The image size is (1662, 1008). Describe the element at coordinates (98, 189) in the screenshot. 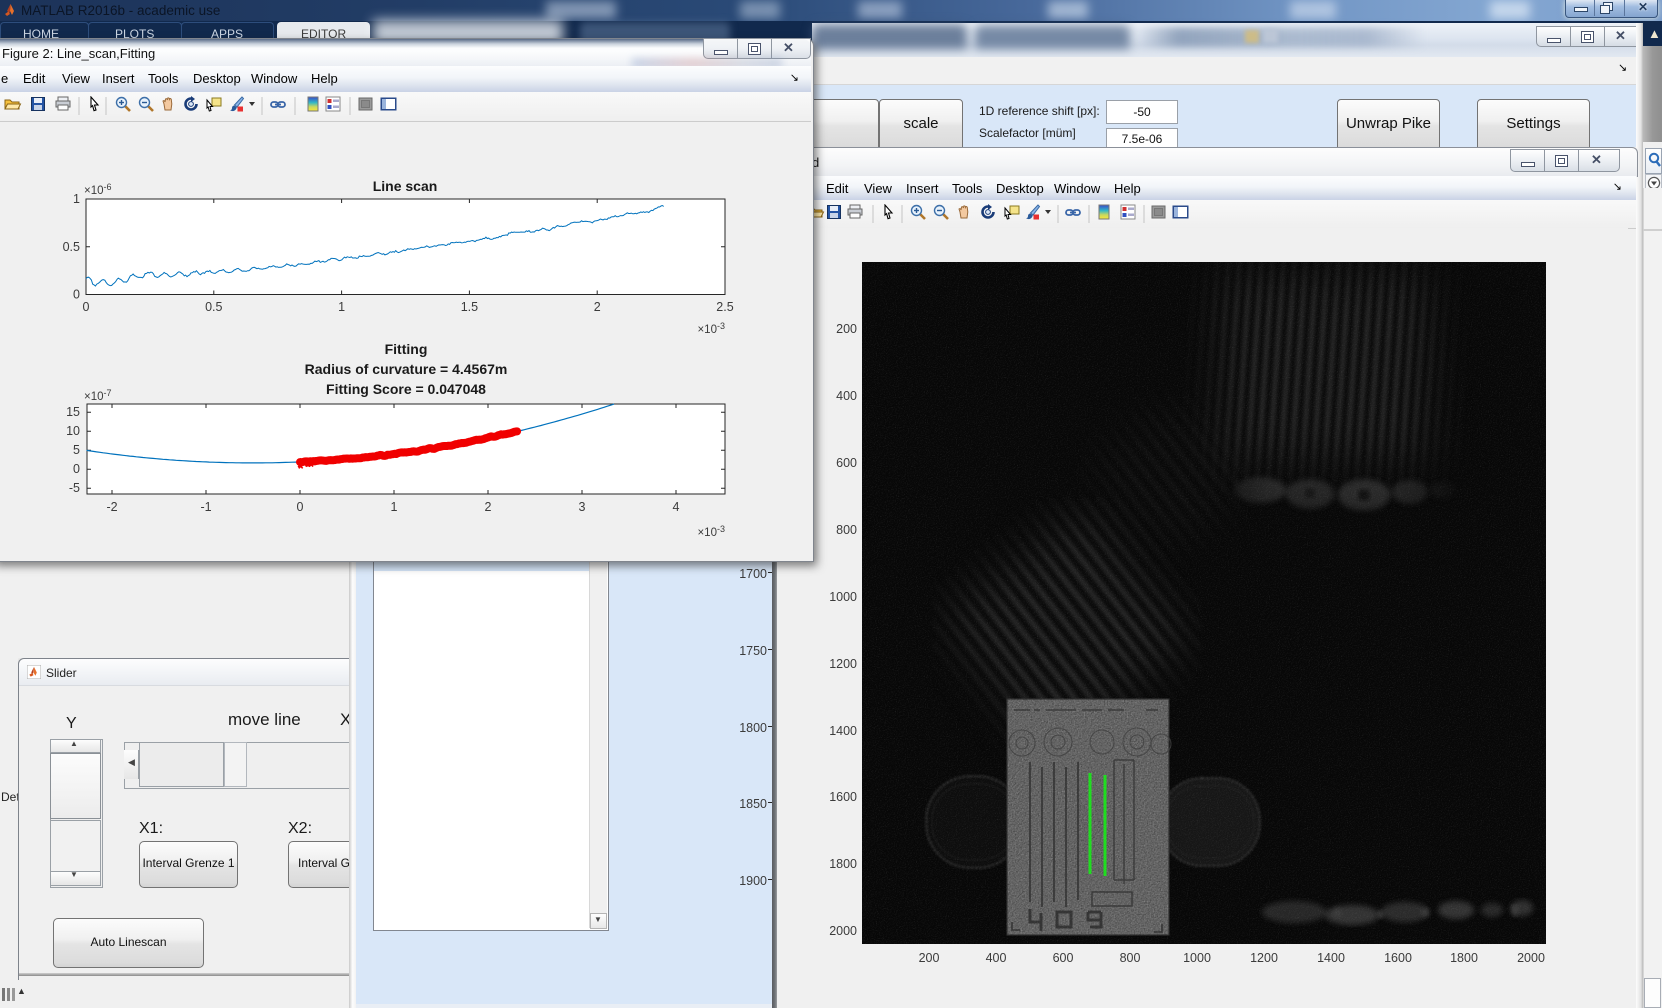

I see `svg-text: ×10-6` at that location.